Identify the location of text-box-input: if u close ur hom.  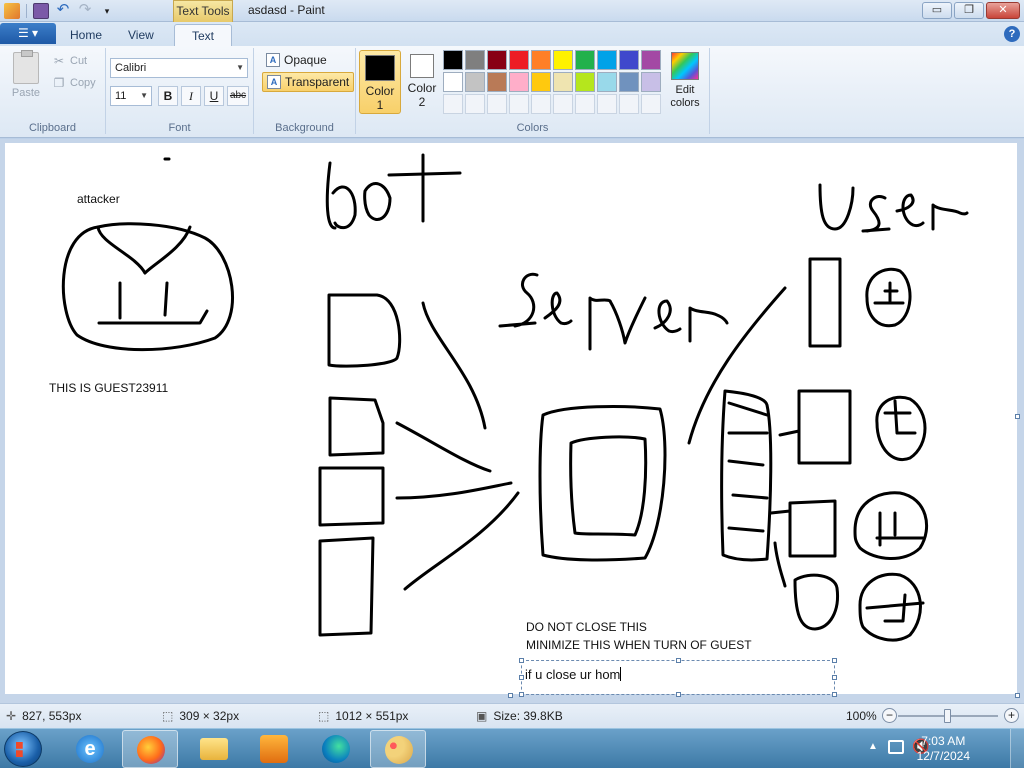
(573, 674).